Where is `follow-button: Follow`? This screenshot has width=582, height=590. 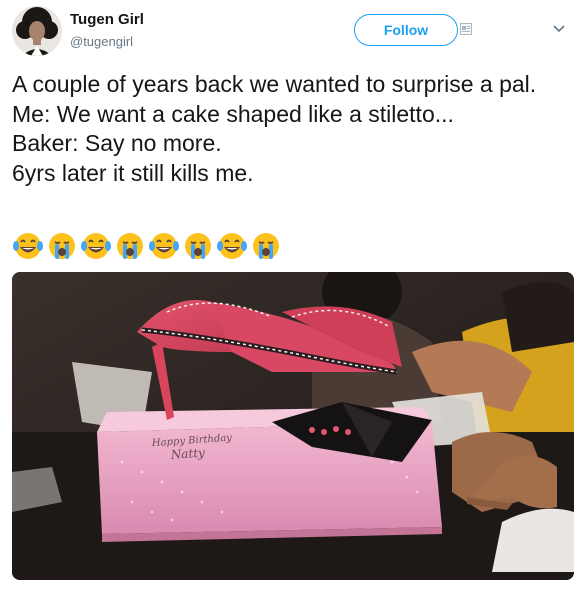
follow-button: Follow is located at coordinates (406, 30).